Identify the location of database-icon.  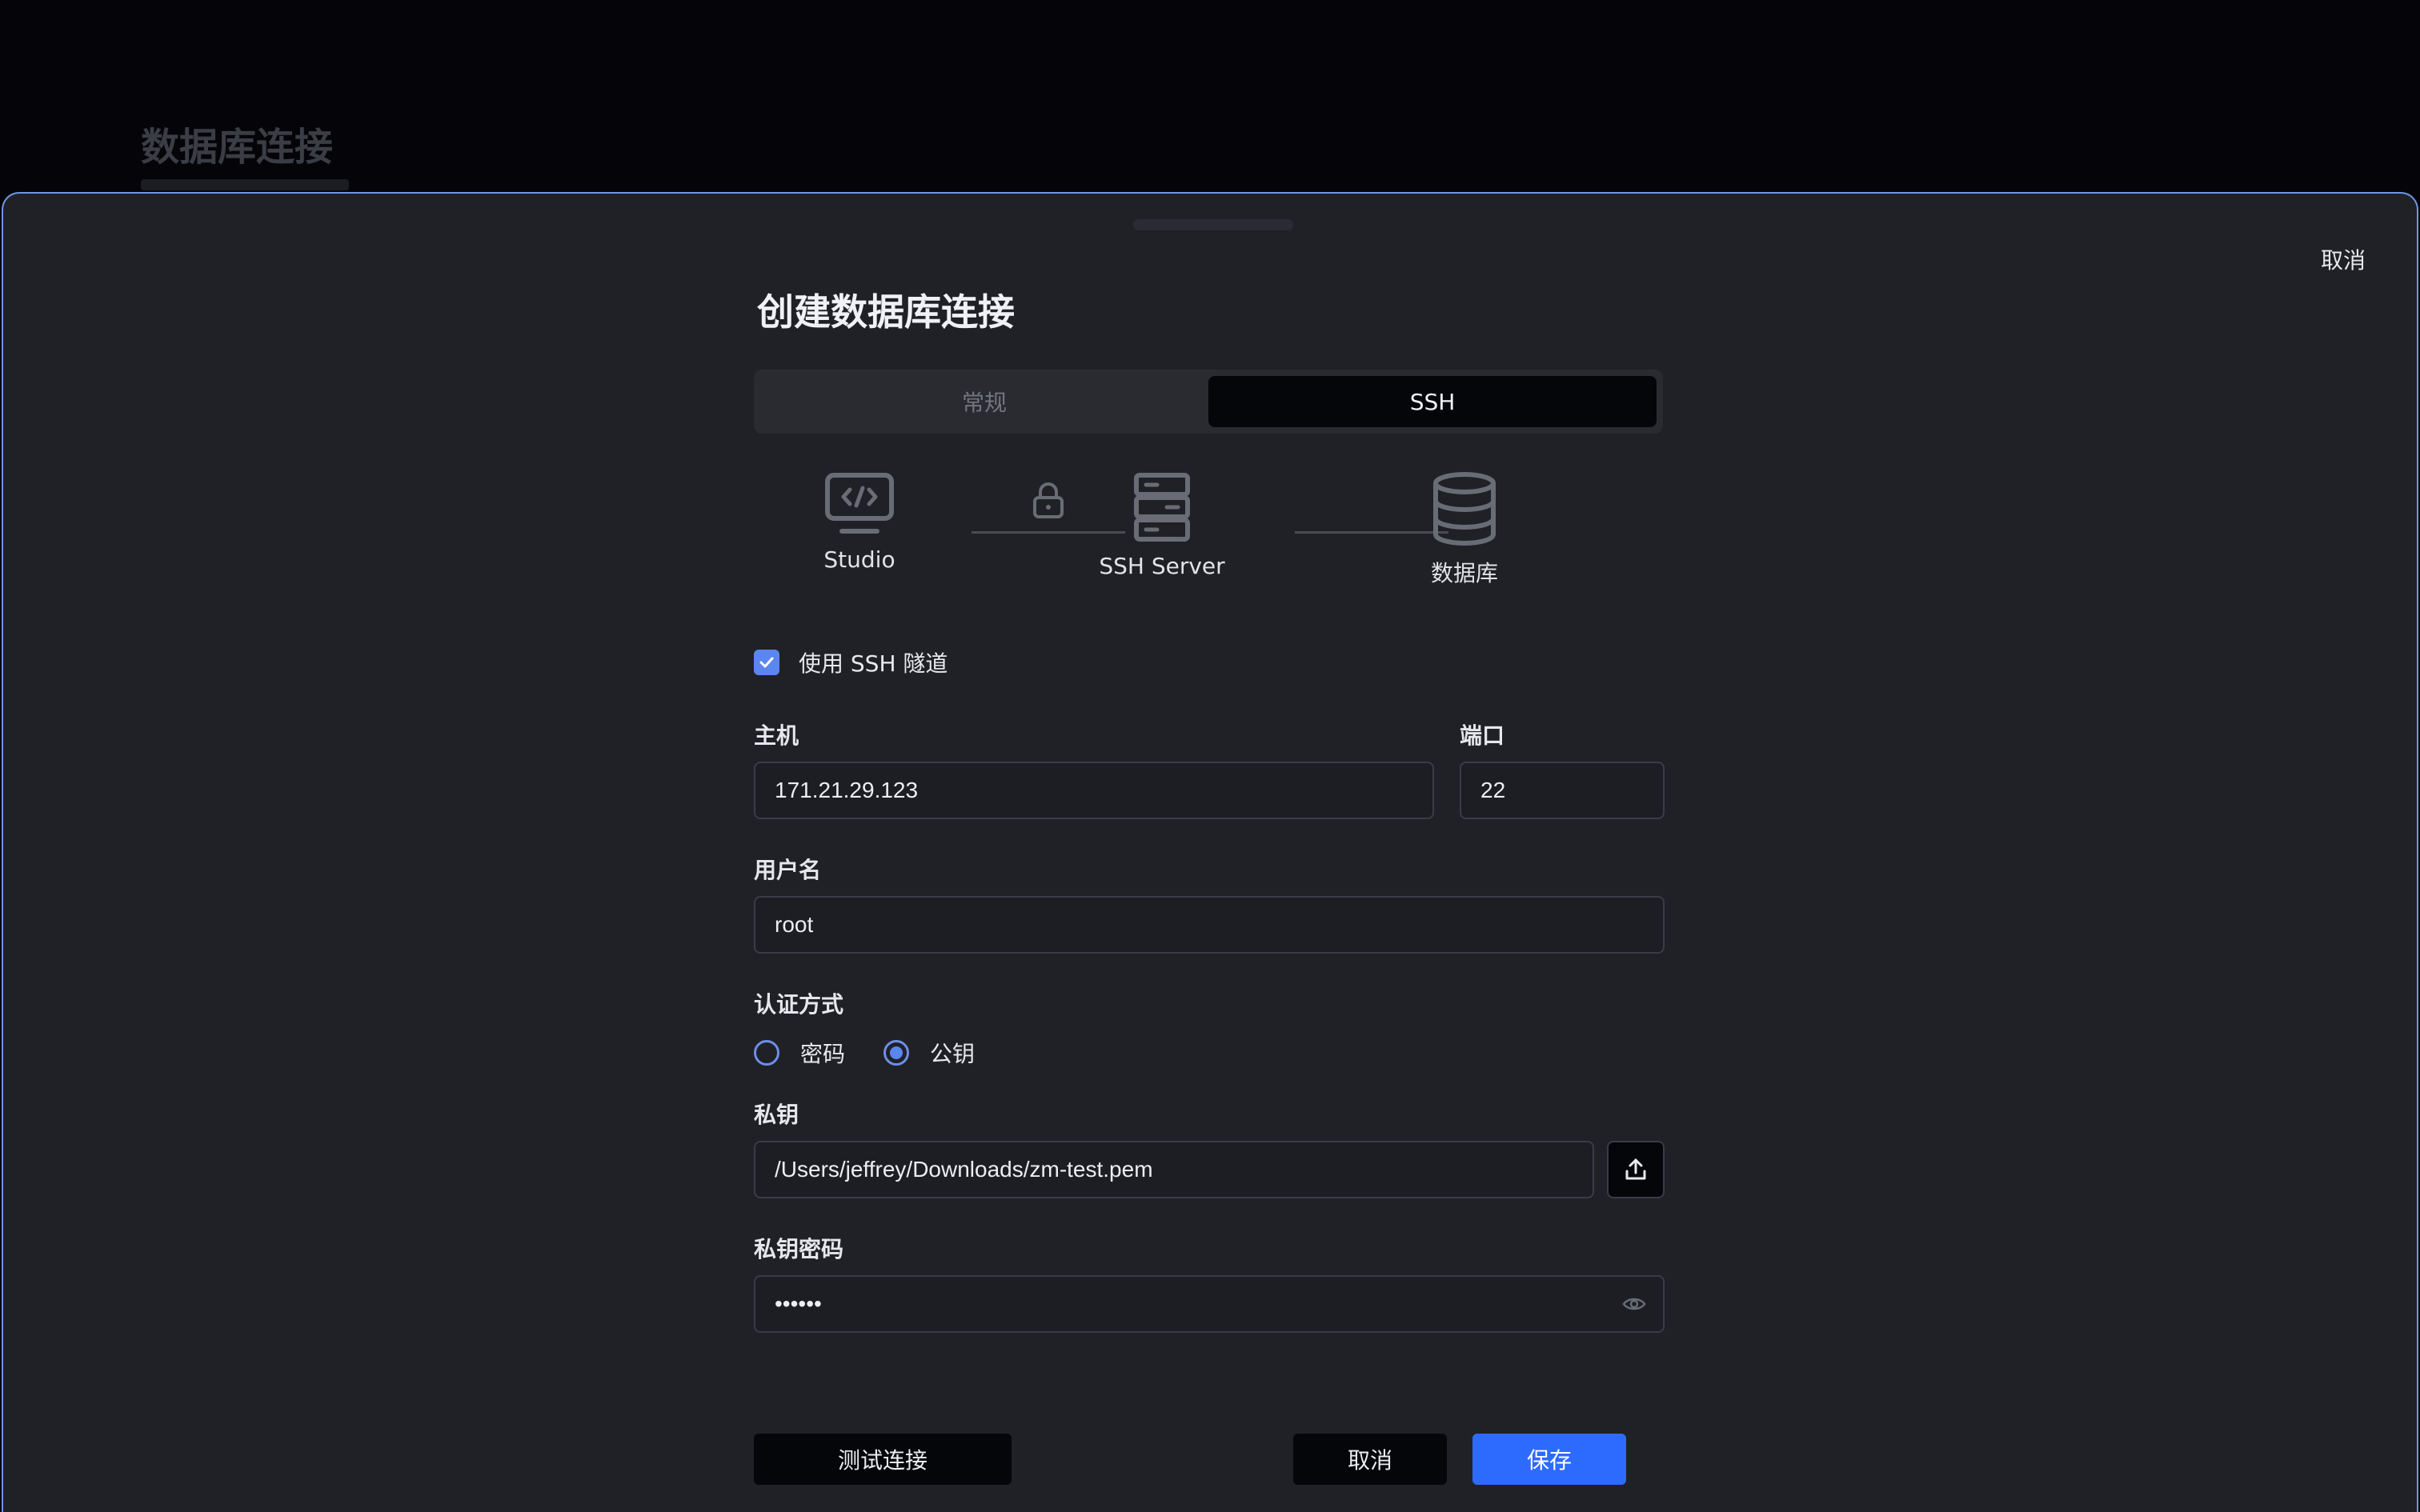
(1464, 509).